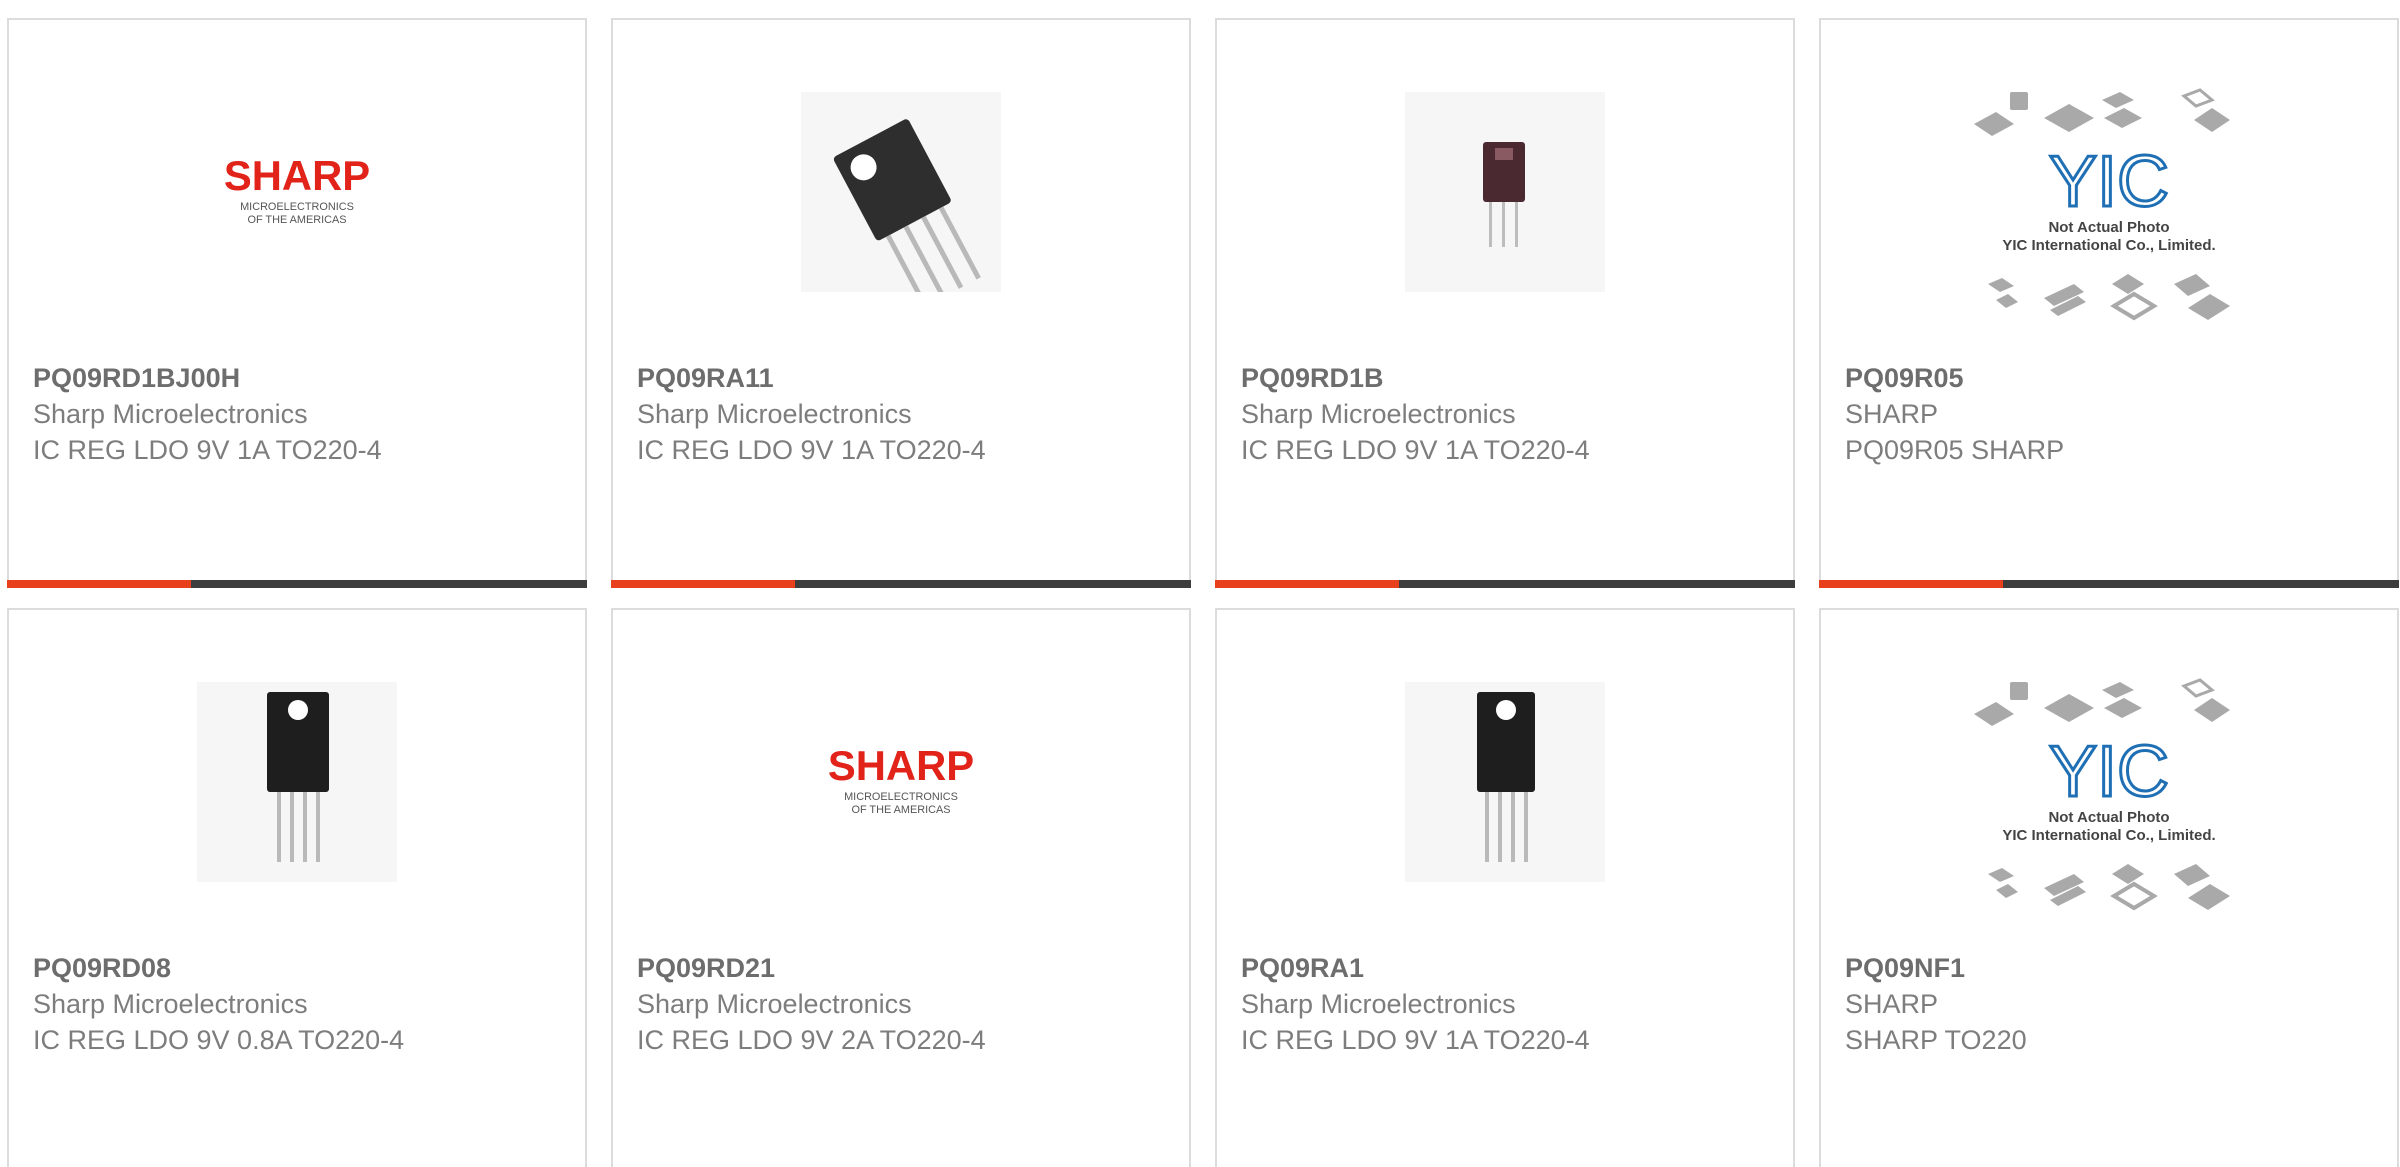 The height and width of the screenshot is (1167, 2400). I want to click on part-number: PQ09R05, so click(2109, 378).